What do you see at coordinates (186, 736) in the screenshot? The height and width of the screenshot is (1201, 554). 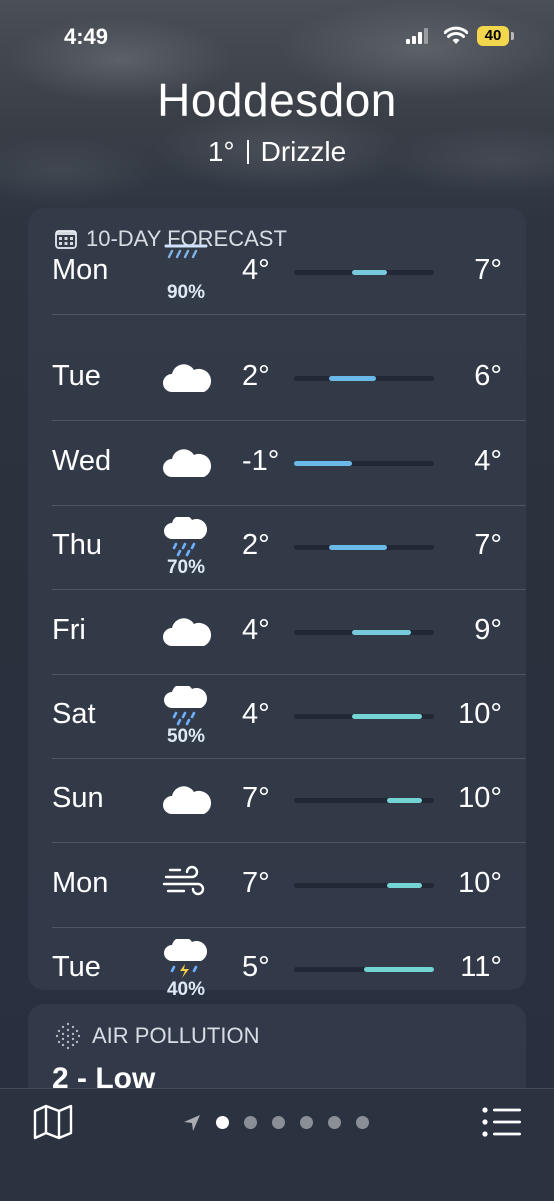 I see `precipitation-chance: 50%` at bounding box center [186, 736].